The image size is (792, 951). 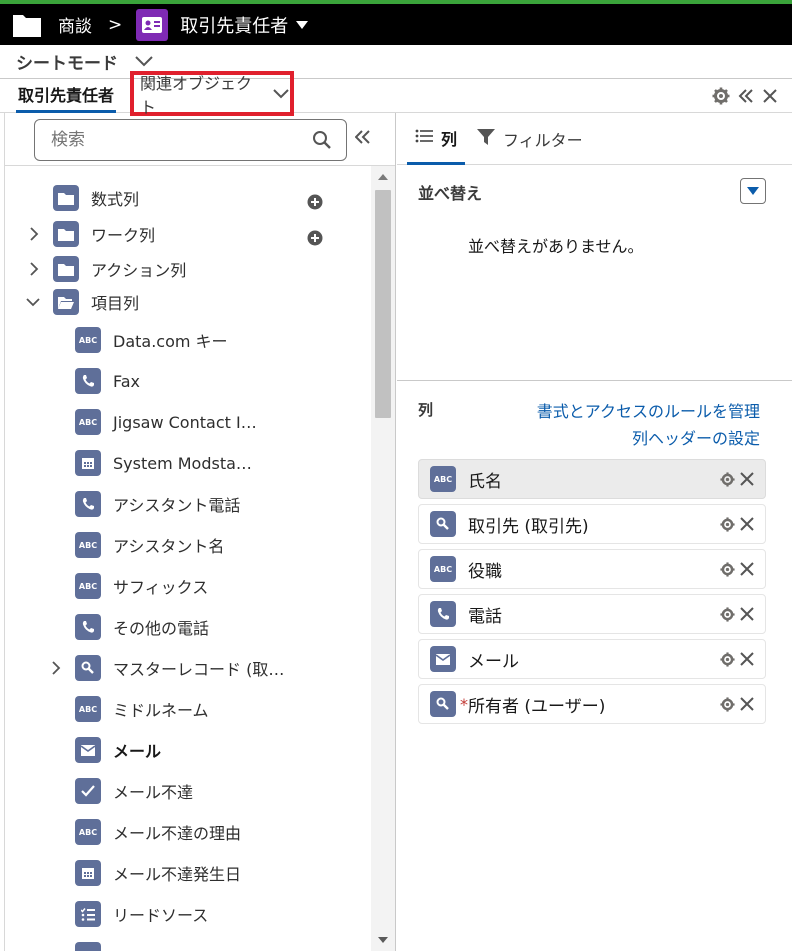 What do you see at coordinates (161, 915) in the screenshot?
I see `field-label: リードソース` at bounding box center [161, 915].